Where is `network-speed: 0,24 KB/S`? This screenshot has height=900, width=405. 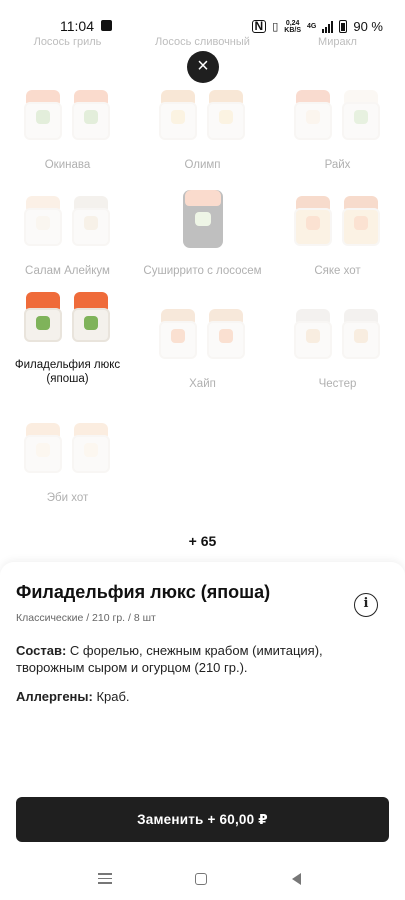
network-speed: 0,24 KB/S is located at coordinates (292, 27).